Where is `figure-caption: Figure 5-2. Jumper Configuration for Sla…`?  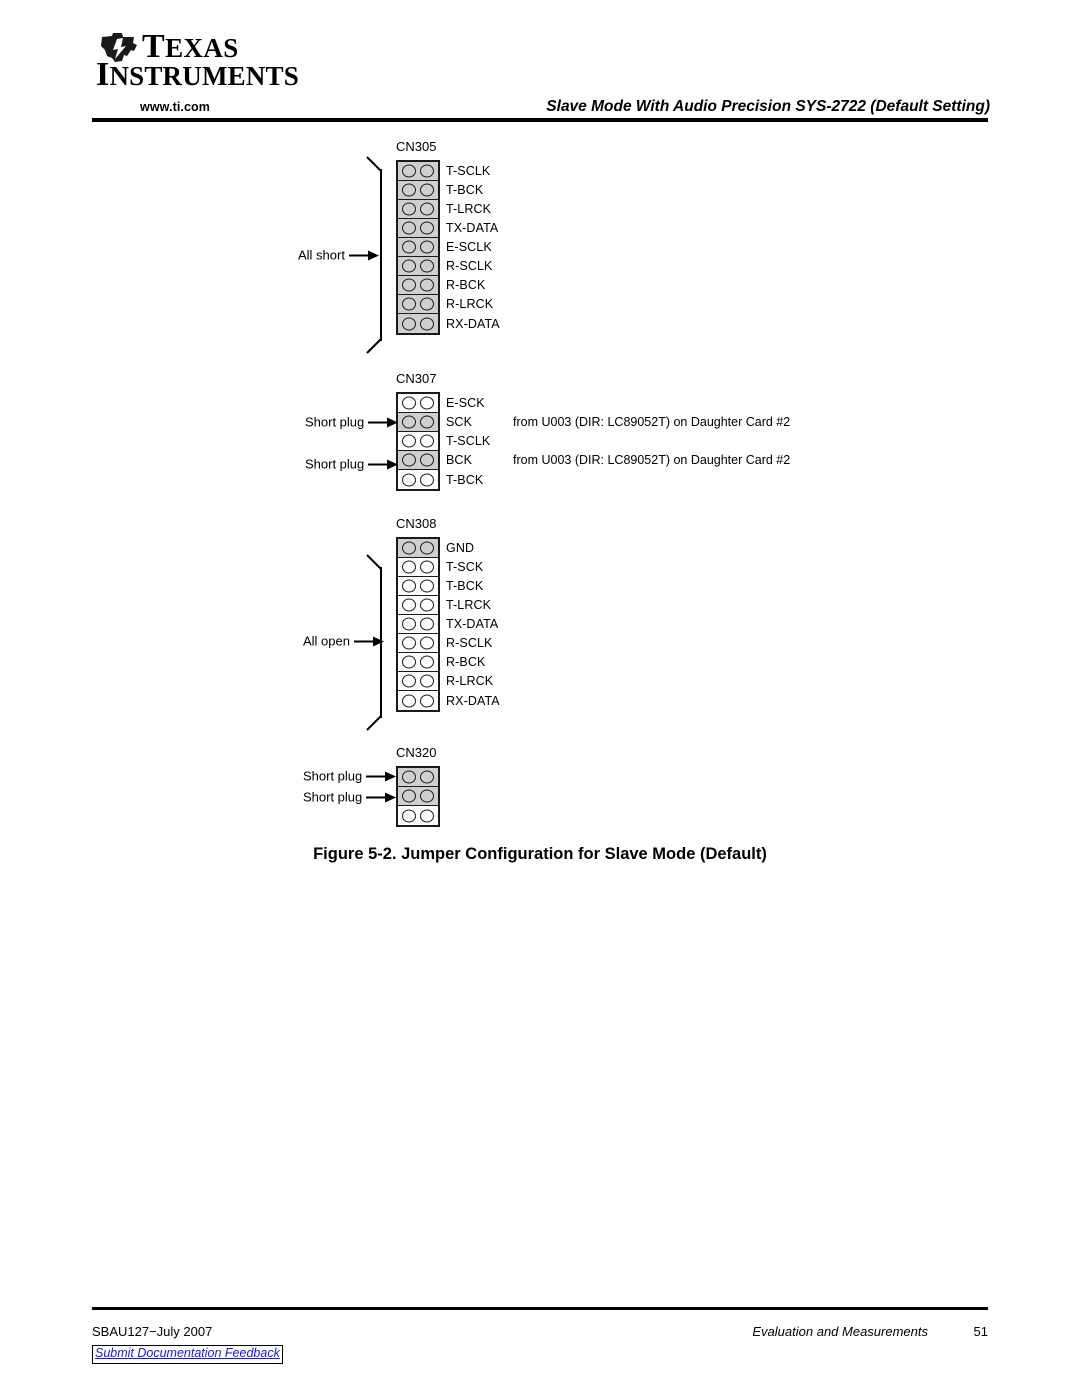 figure-caption: Figure 5-2. Jumper Configuration for Sla… is located at coordinates (540, 854).